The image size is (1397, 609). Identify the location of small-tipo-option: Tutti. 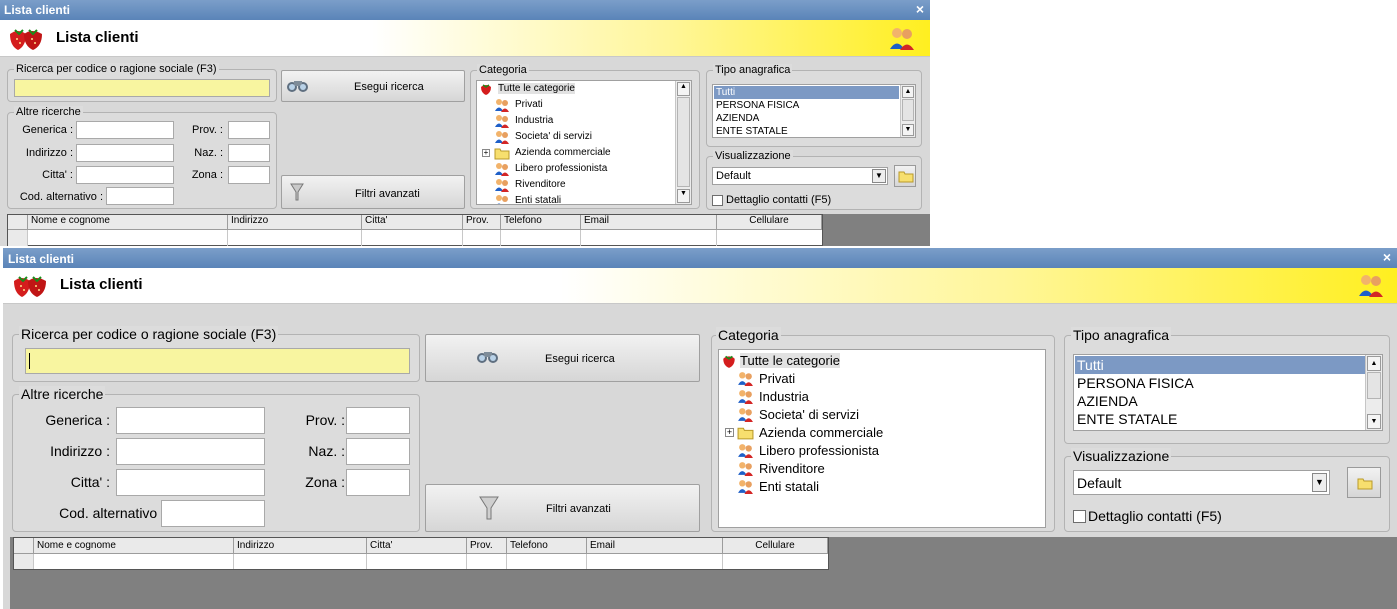
(806, 92).